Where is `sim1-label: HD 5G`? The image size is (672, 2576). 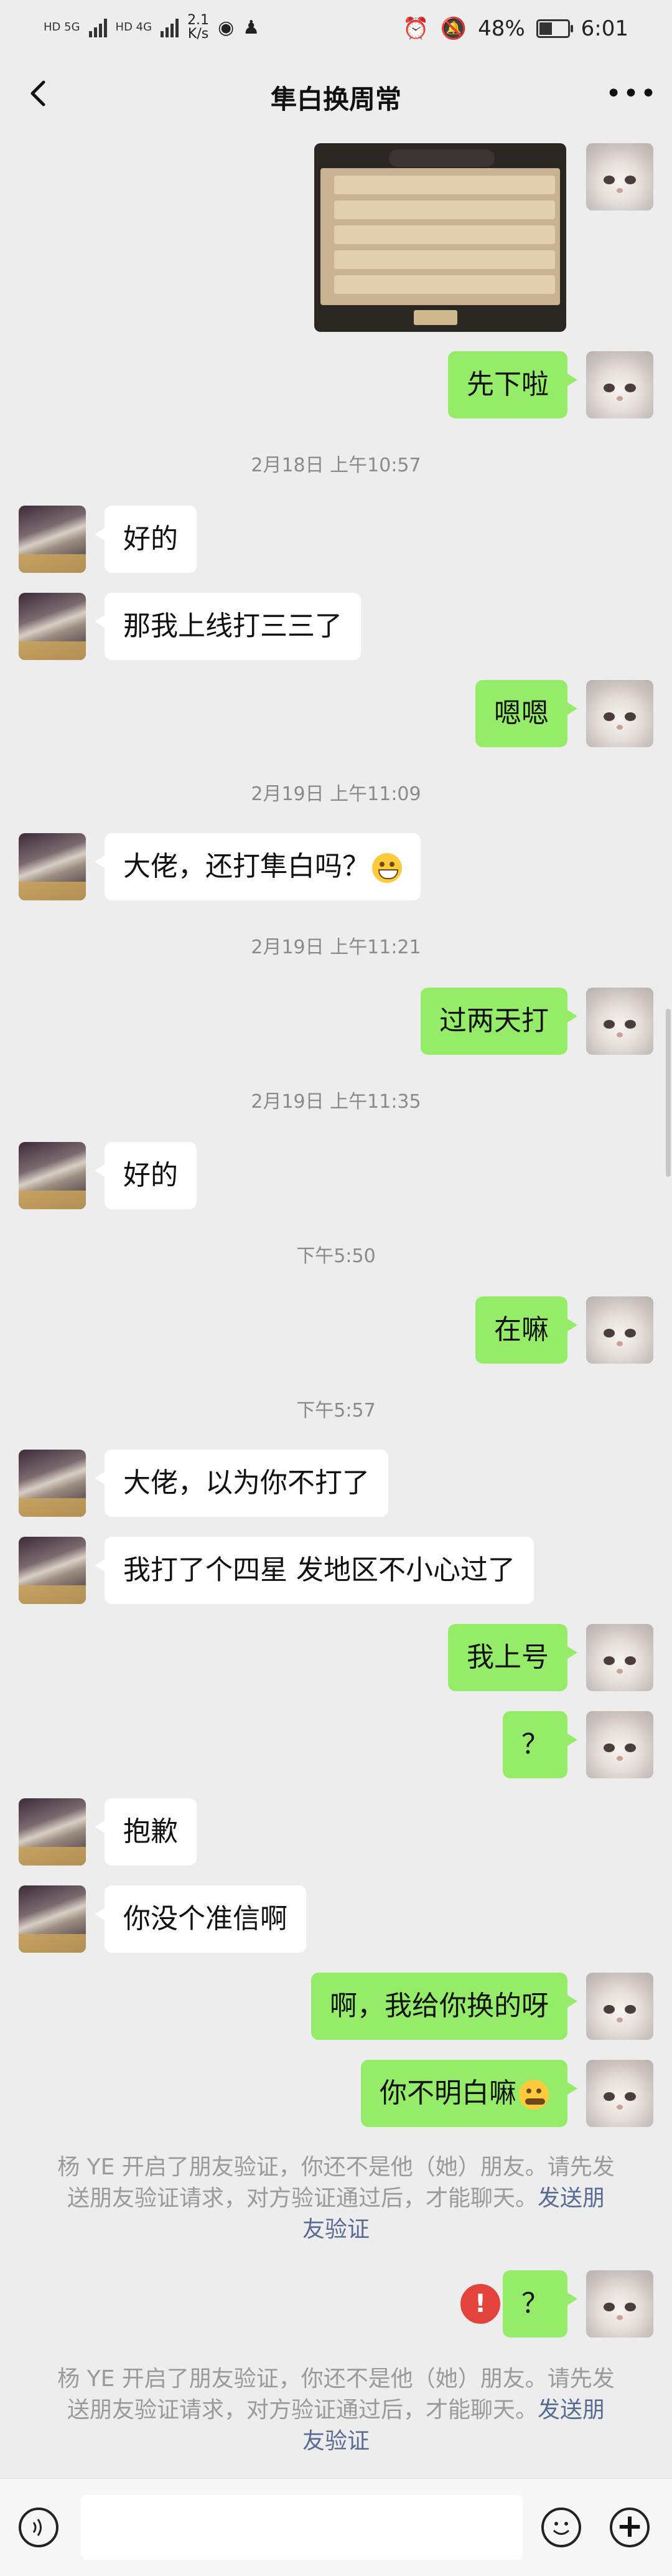 sim1-label: HD 5G is located at coordinates (62, 27).